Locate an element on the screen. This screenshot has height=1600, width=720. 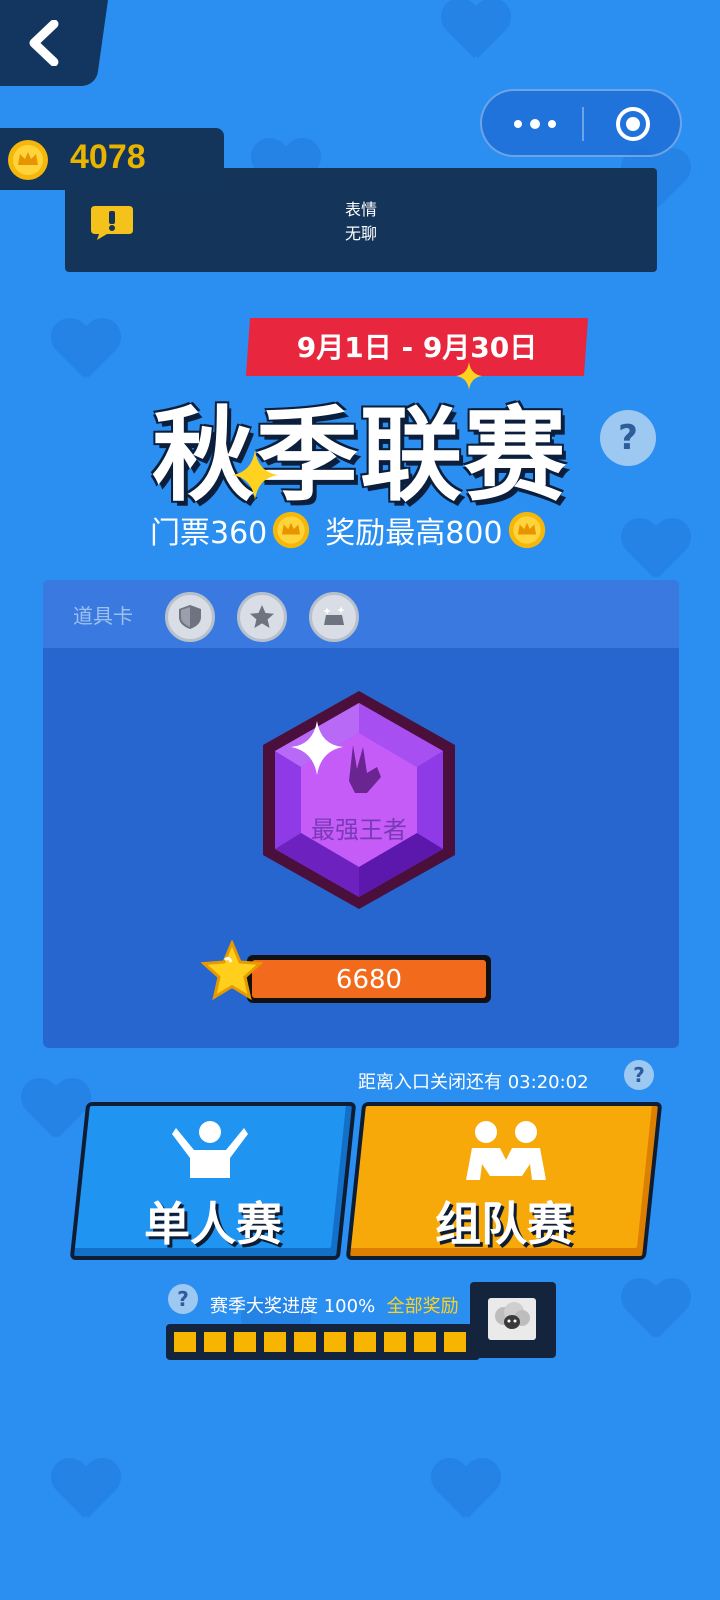
crown-icon is located at coordinates (334, 615).